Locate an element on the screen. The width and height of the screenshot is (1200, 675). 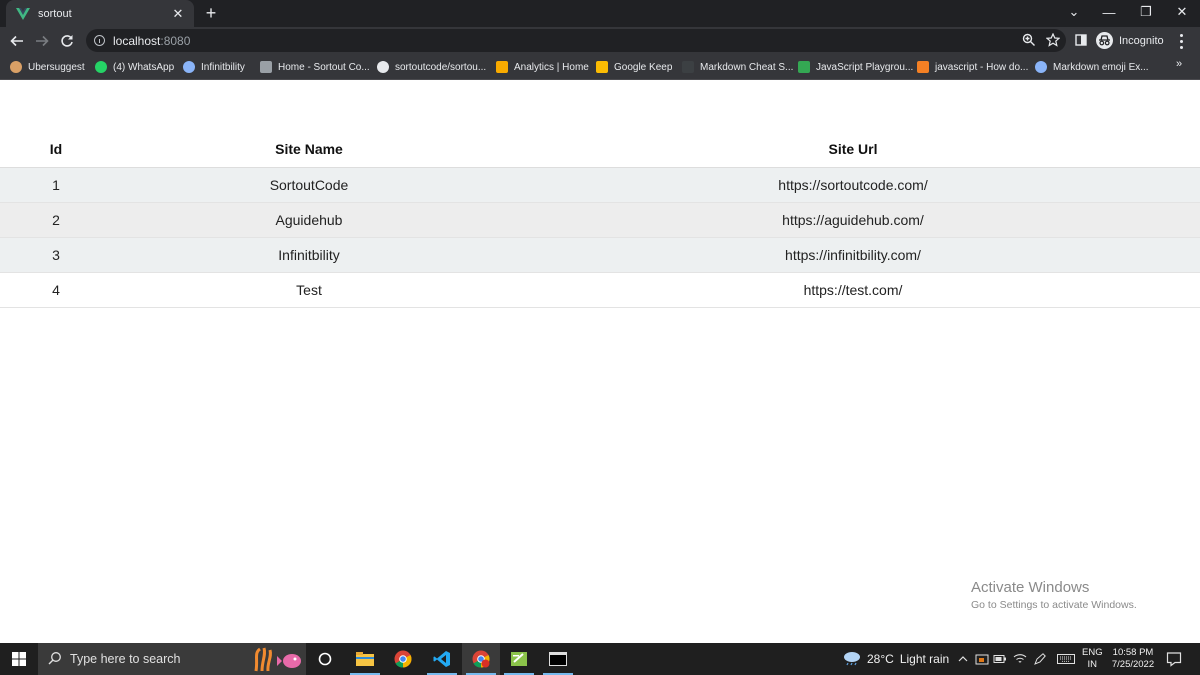
weather-temperature: 28°C is located at coordinates (880, 659).